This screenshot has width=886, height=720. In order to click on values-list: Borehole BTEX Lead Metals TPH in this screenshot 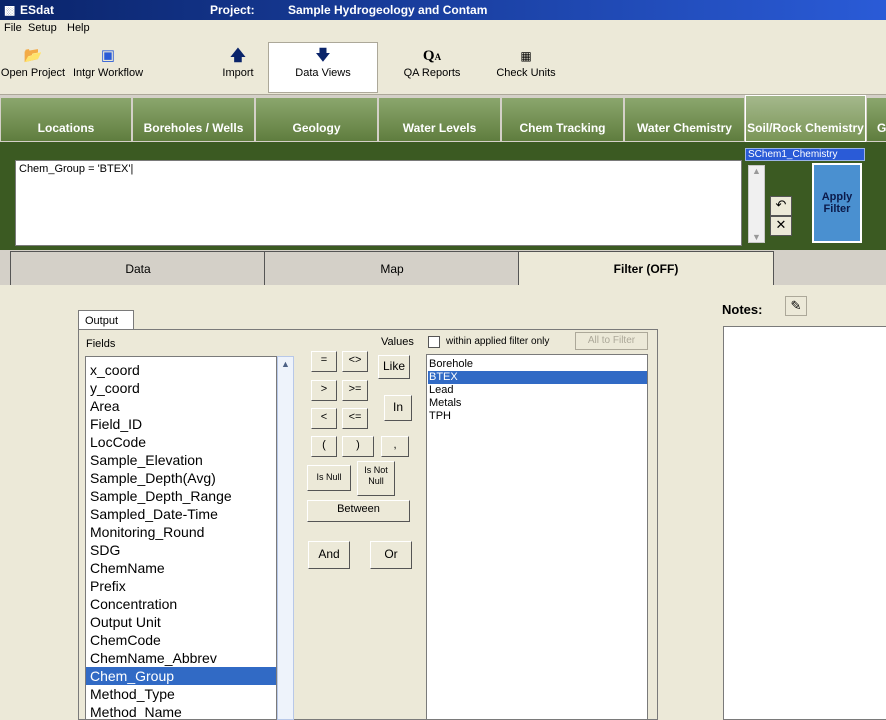, I will do `click(537, 537)`.